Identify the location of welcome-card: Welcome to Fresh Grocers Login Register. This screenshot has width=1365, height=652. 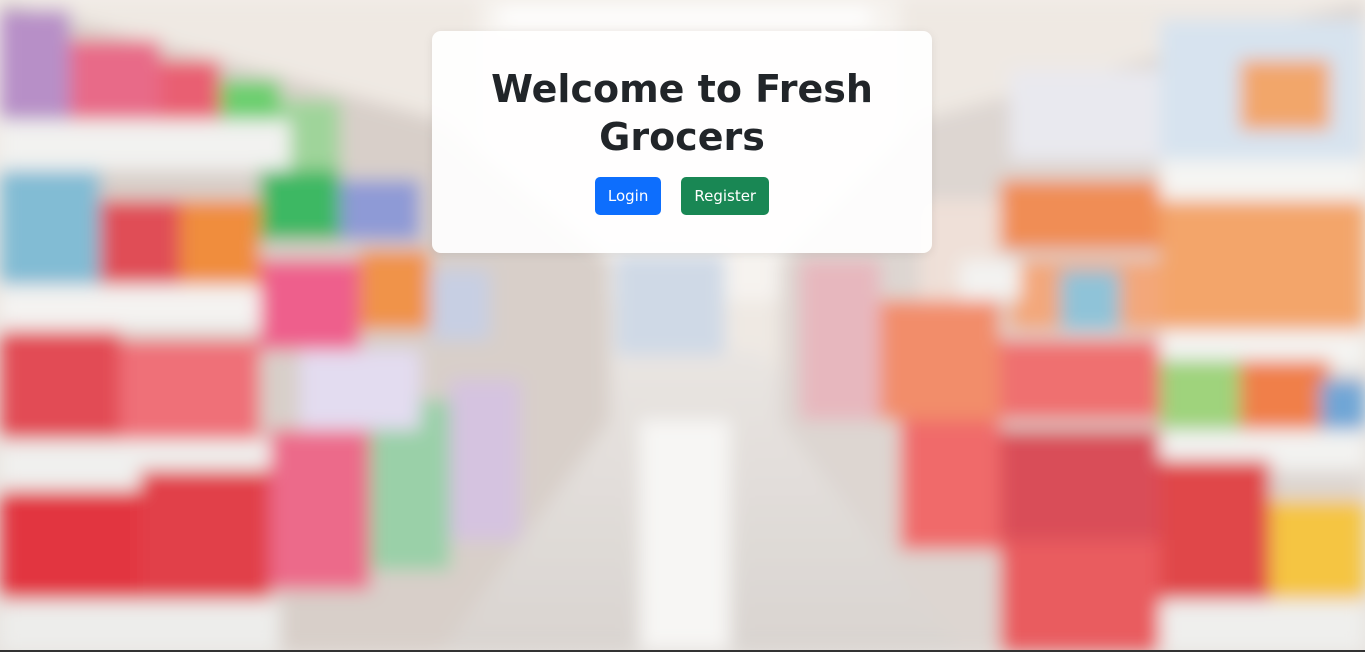
(682, 142).